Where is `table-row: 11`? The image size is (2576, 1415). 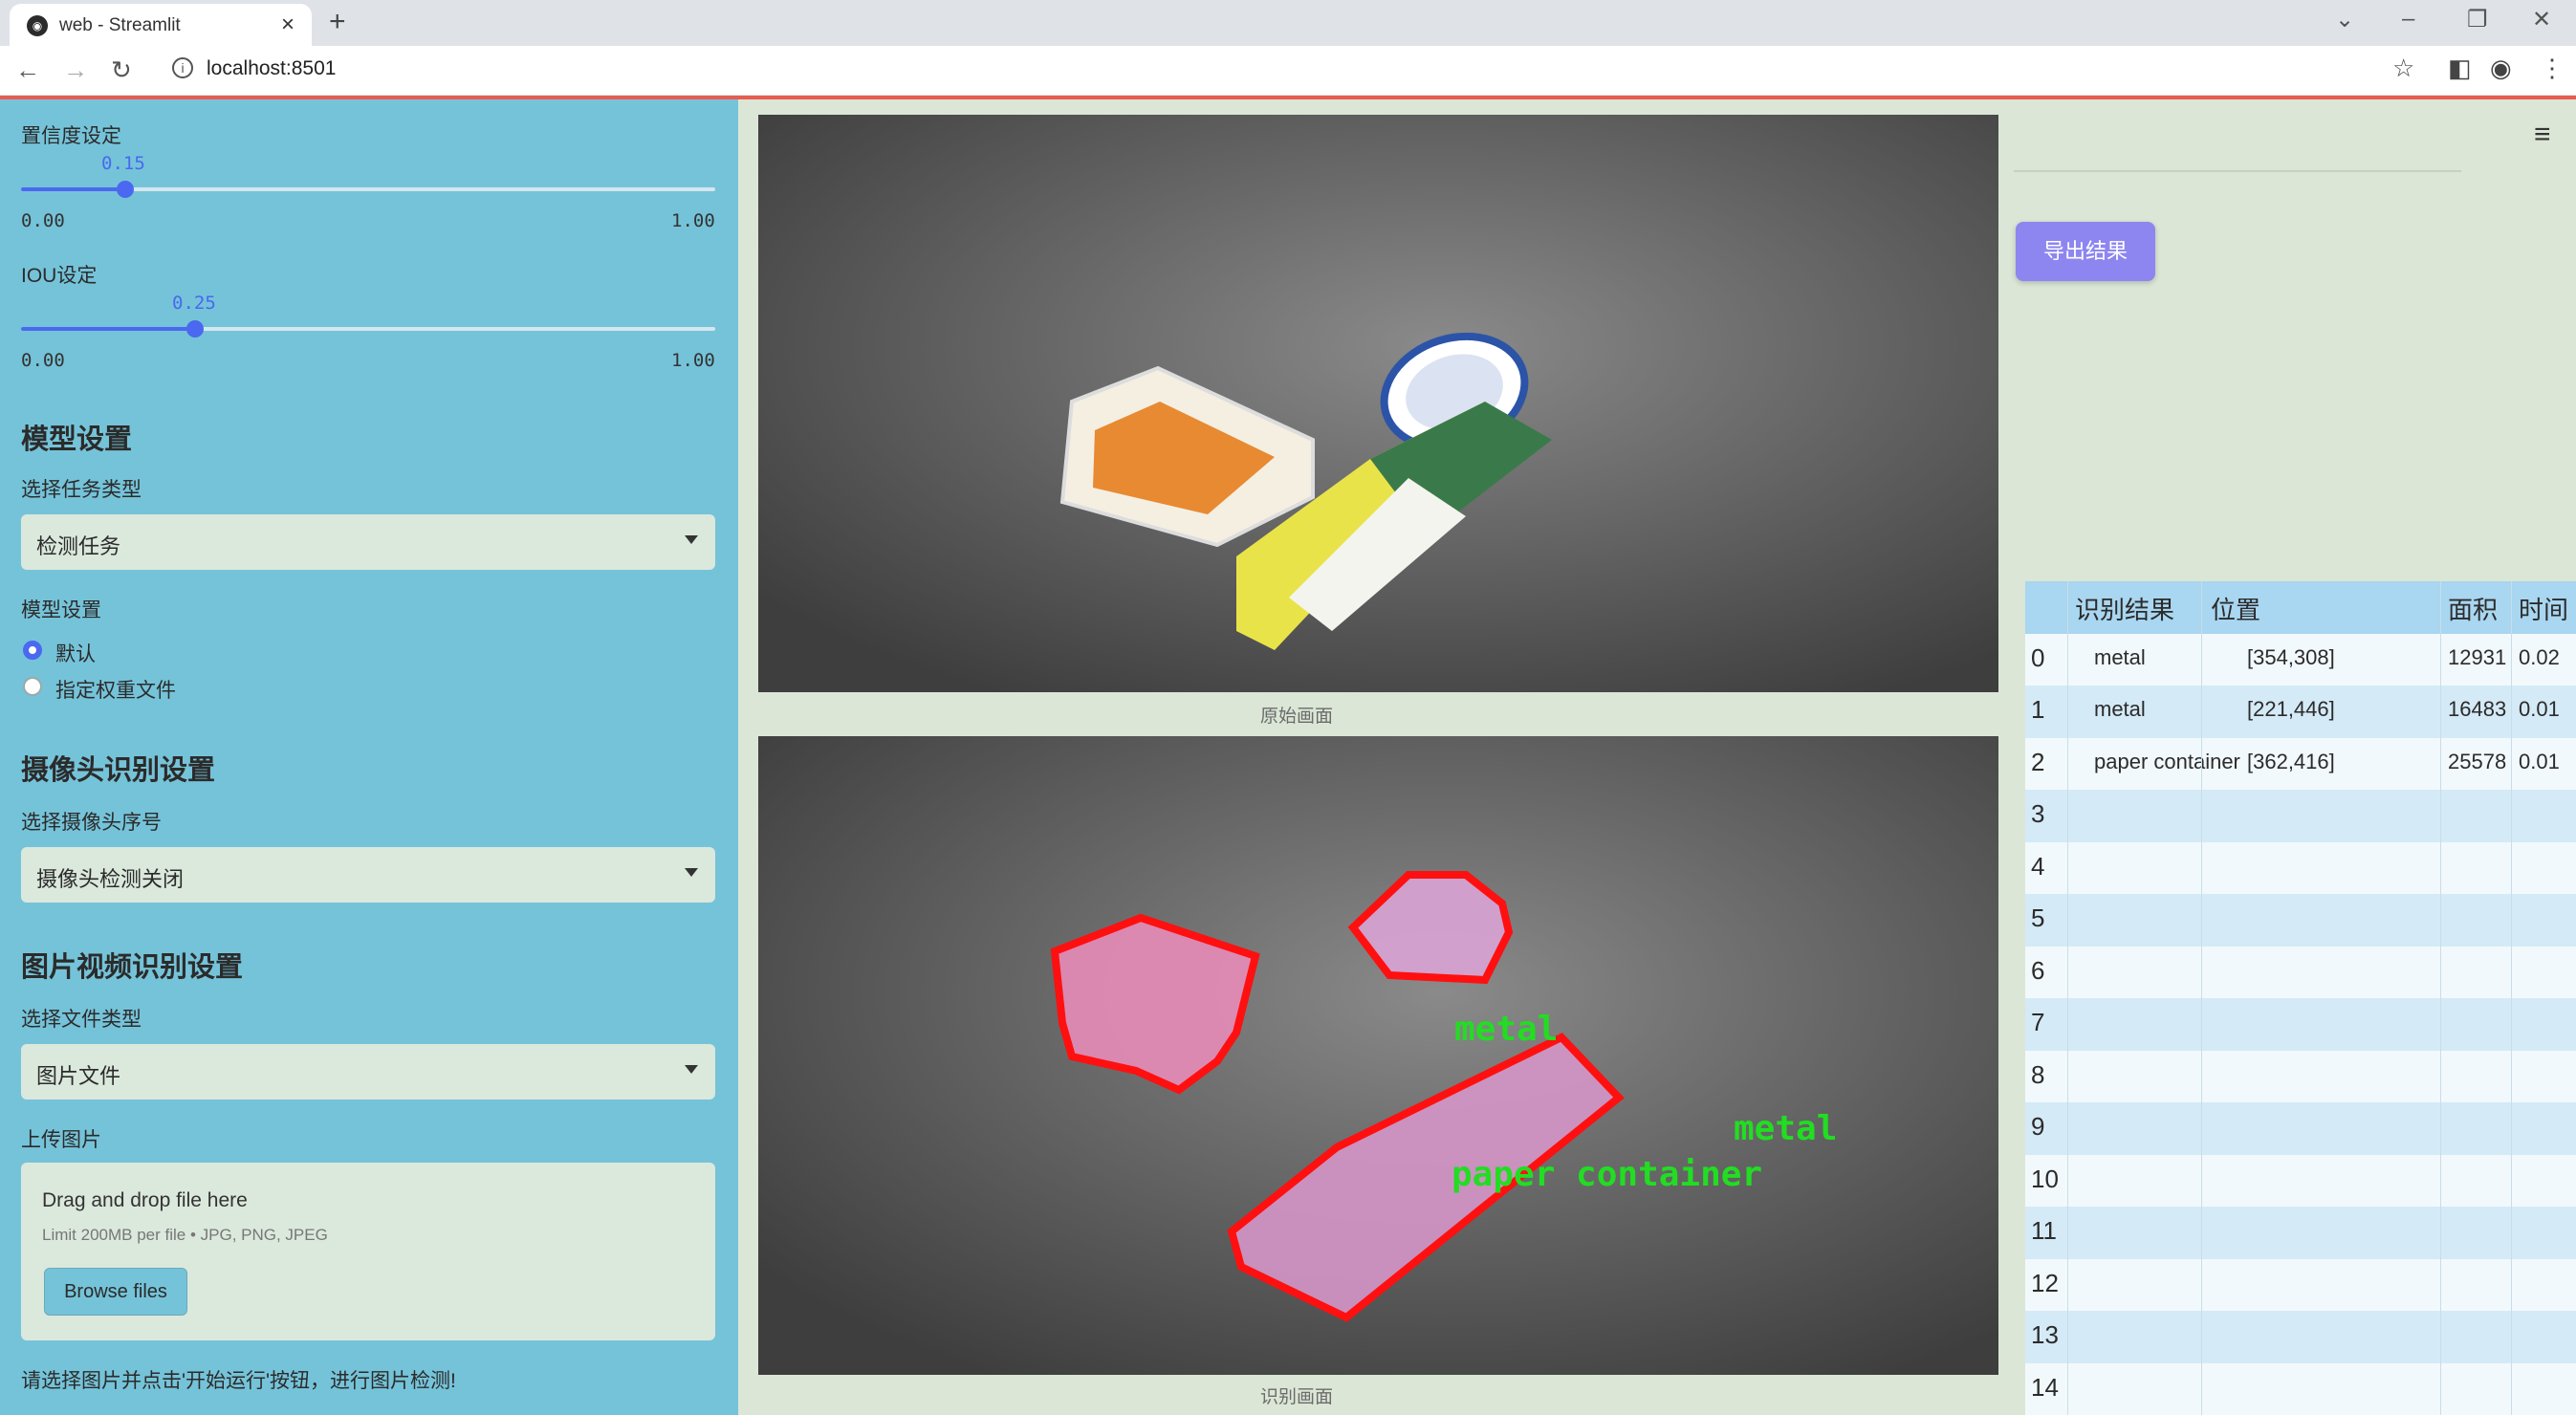
table-row: 11 is located at coordinates (2300, 1233).